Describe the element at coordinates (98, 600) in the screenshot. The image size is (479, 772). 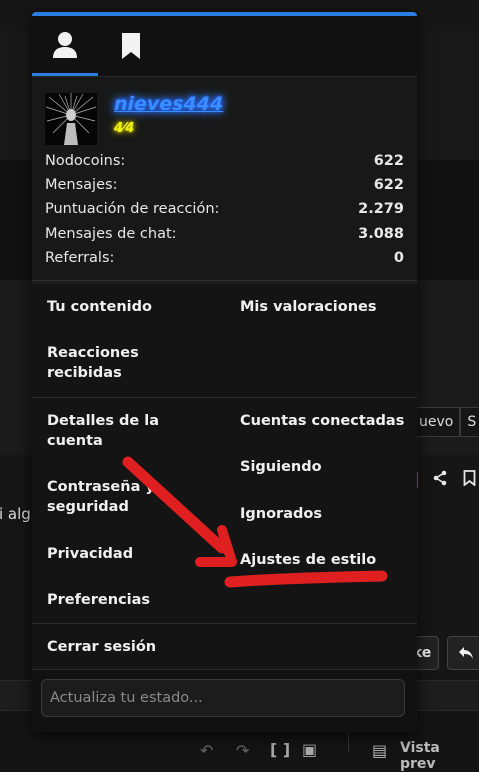
I see `menu-link-preferencias: Preferencias` at that location.